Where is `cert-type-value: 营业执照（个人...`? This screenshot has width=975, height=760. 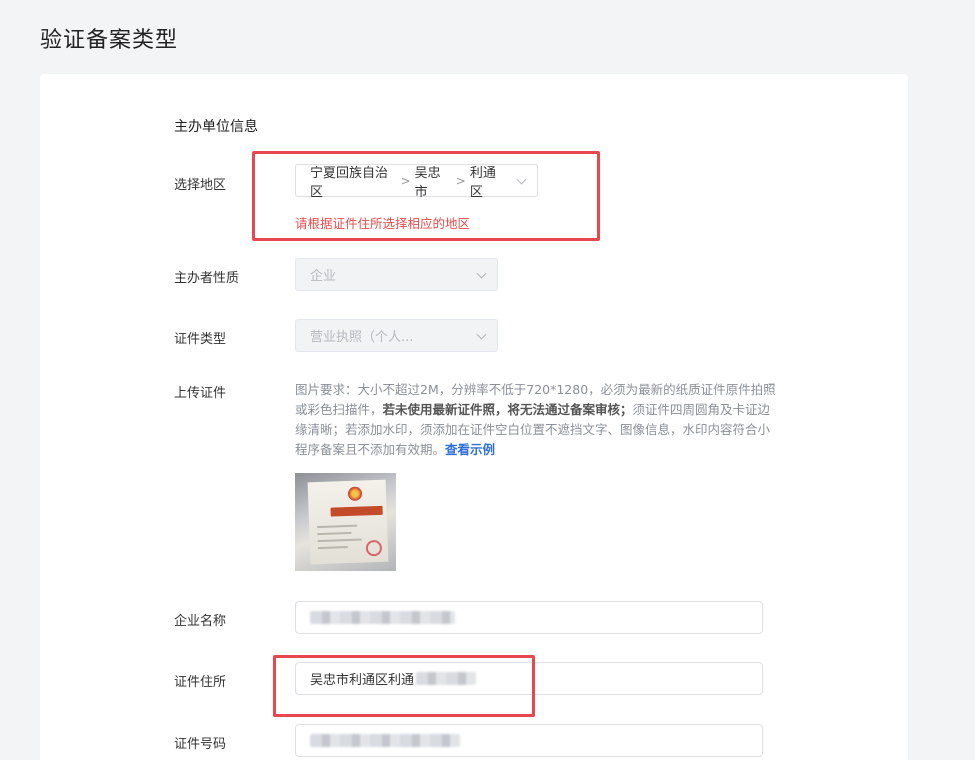
cert-type-value: 营业执照（个人... is located at coordinates (362, 337).